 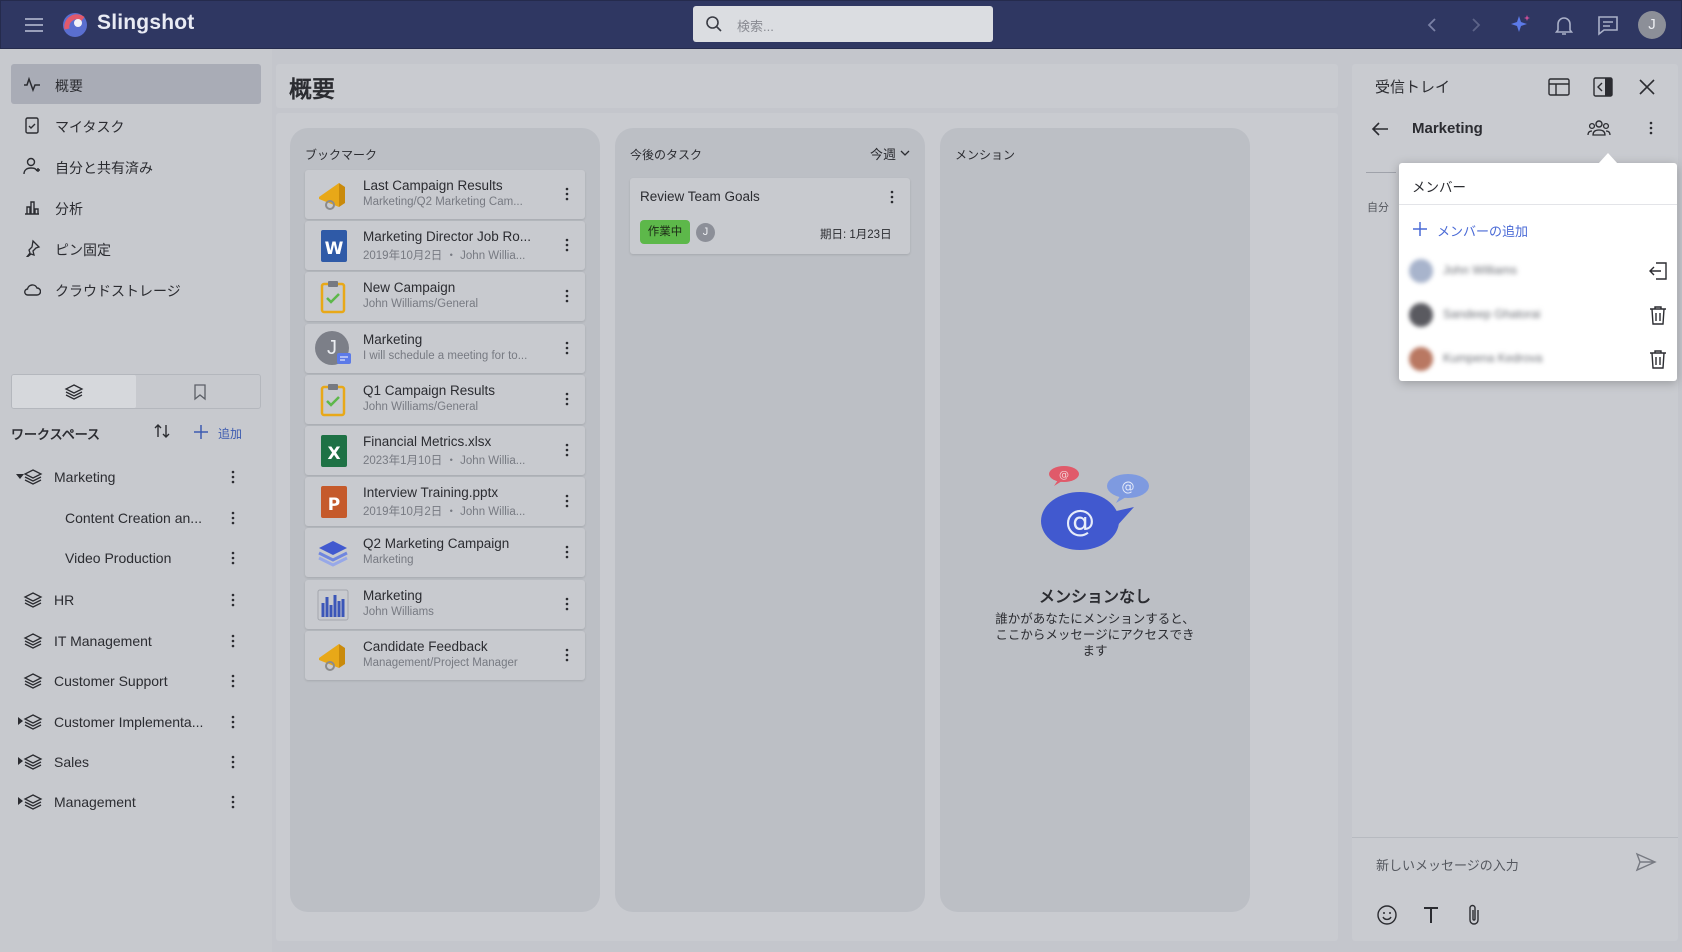 I want to click on member-name: Sandeep Ghatorai, so click(x=1492, y=314).